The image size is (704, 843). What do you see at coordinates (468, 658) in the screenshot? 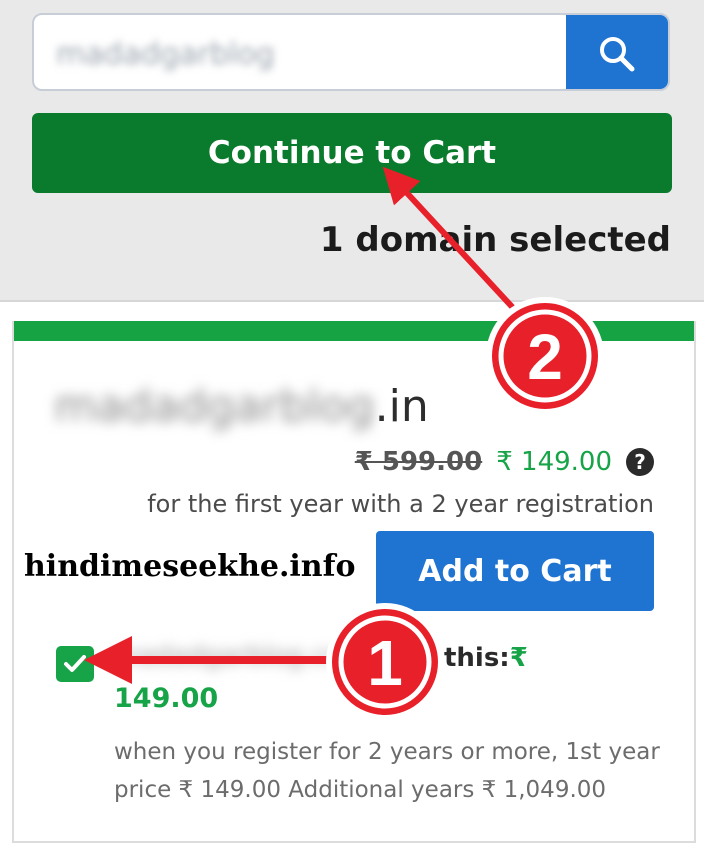
I see `offer-label-text: l this:` at bounding box center [468, 658].